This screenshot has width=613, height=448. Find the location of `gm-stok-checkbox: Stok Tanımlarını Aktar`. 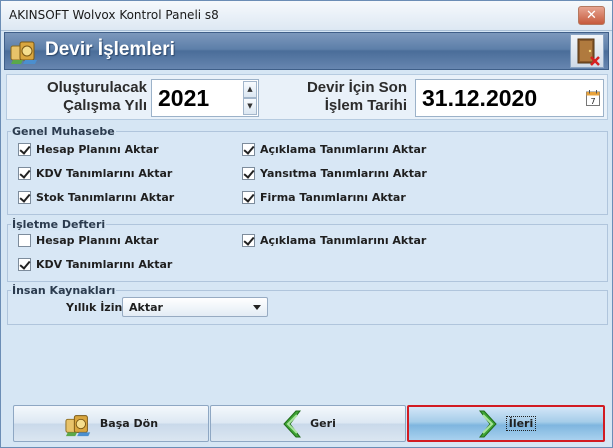

gm-stok-checkbox: Stok Tanımlarını Aktar is located at coordinates (96, 197).